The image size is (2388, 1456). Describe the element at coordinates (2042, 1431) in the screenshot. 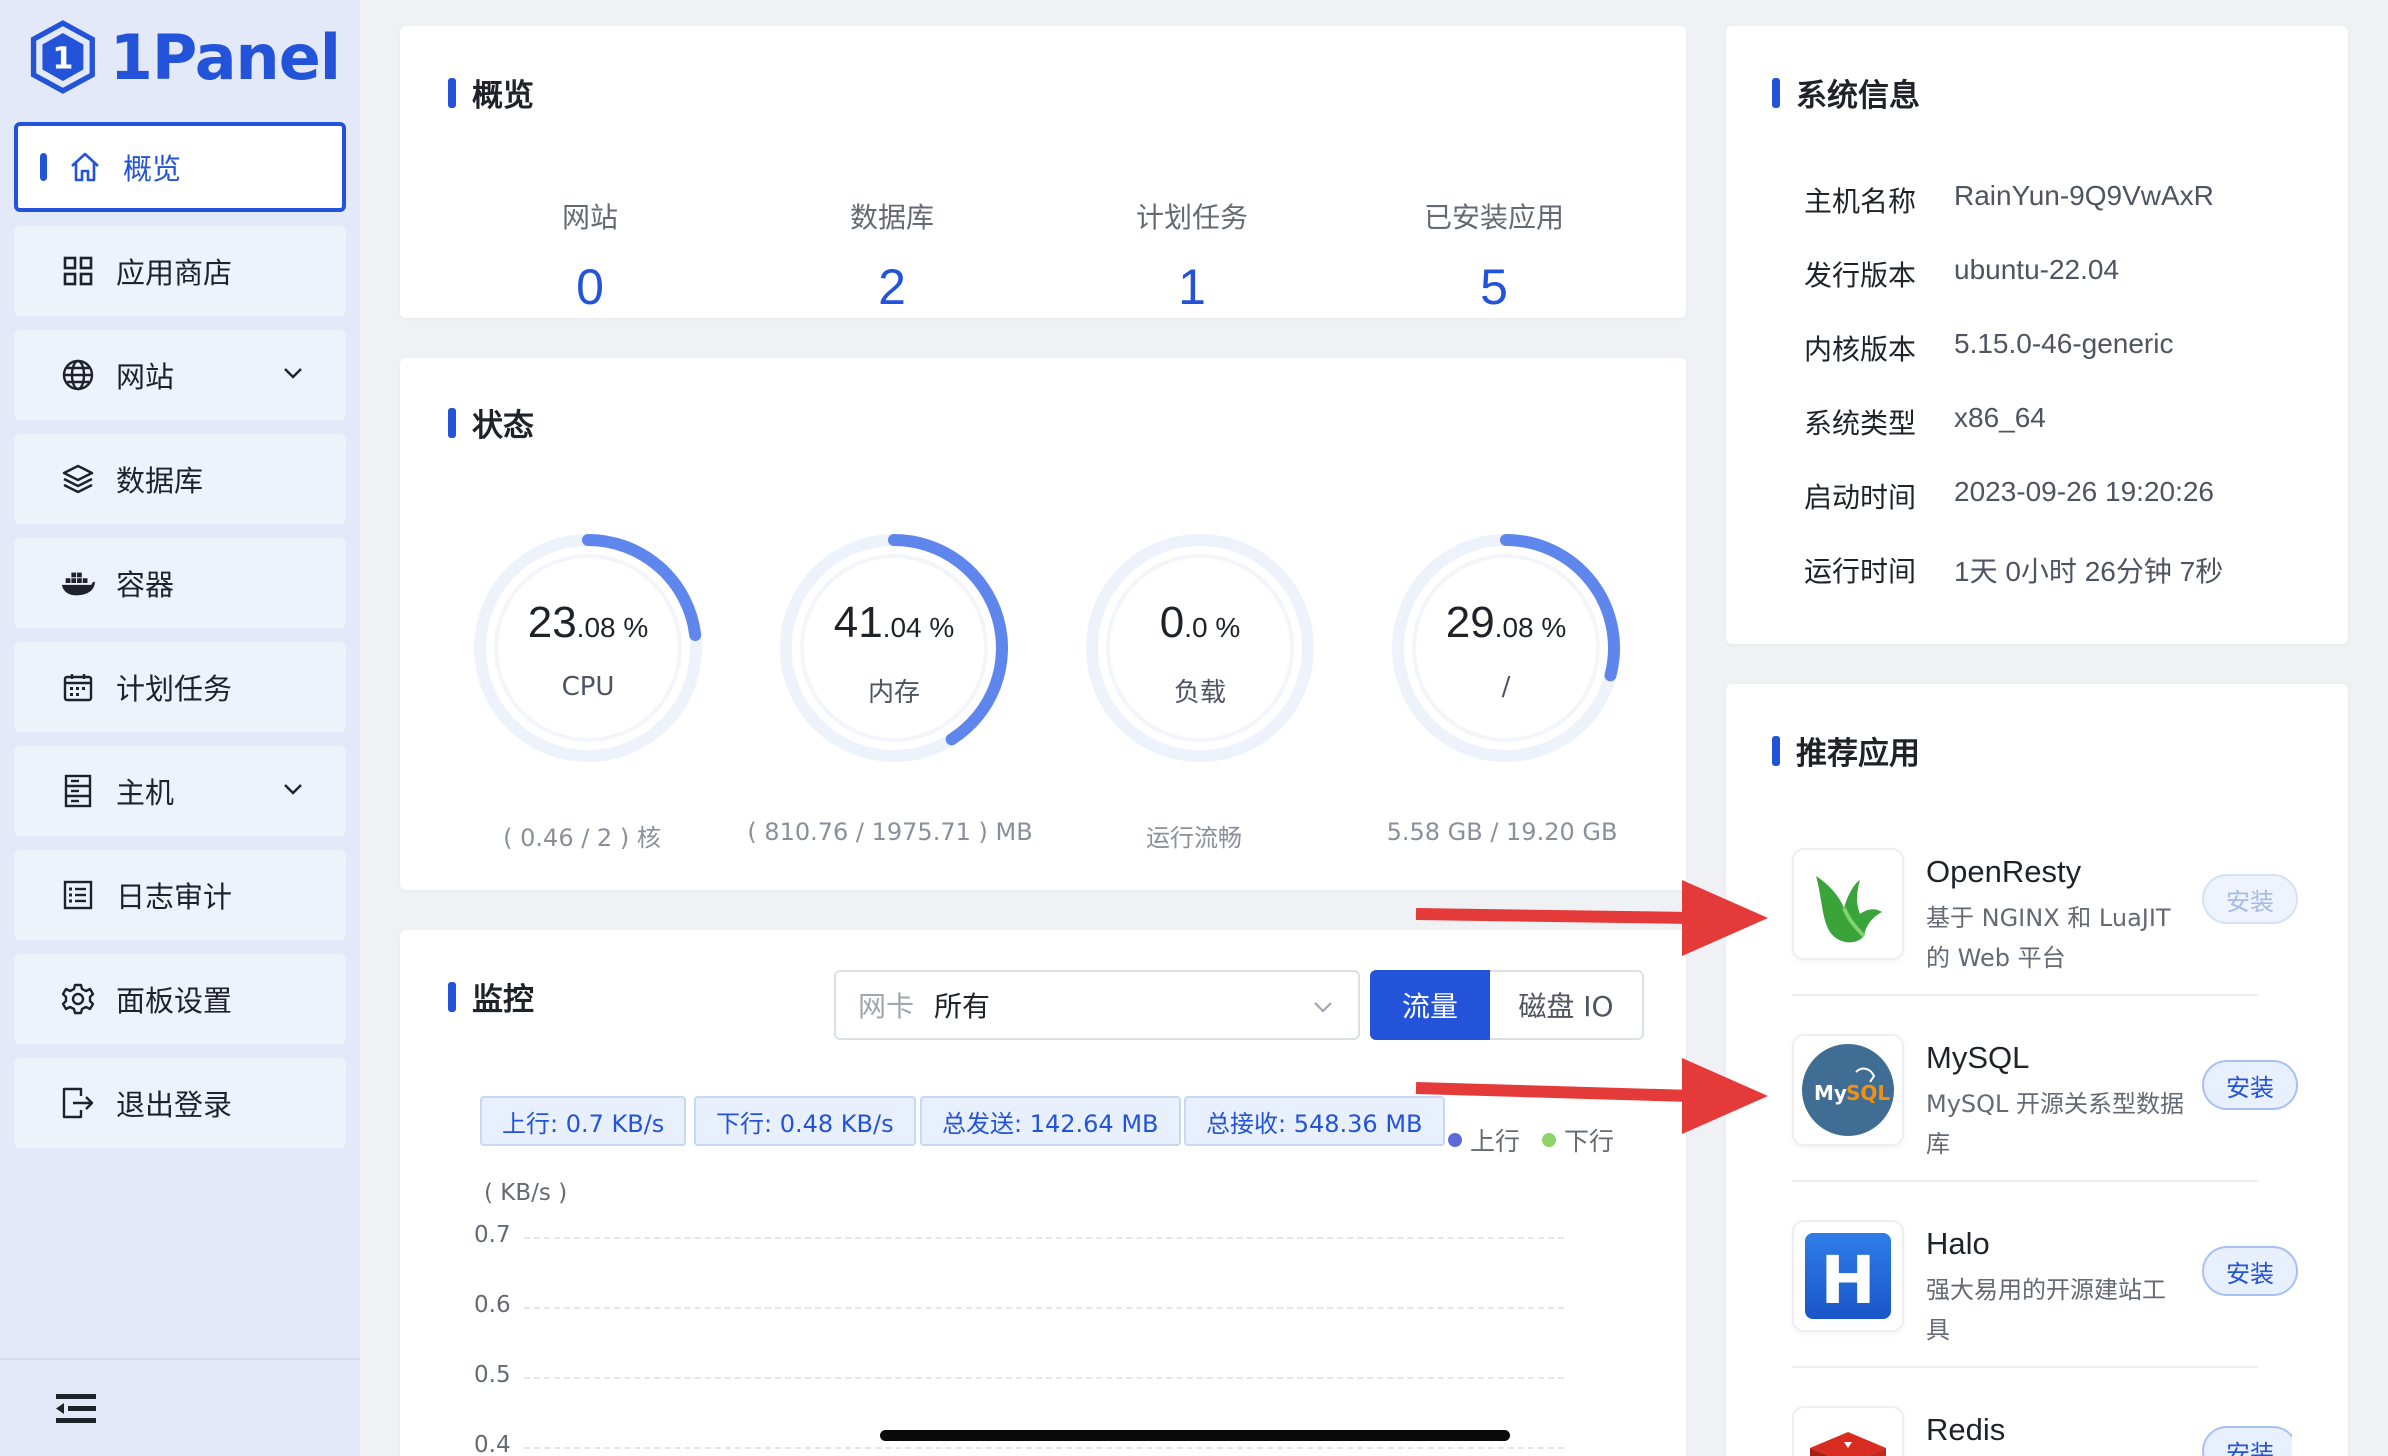

I see `app-redis: Redis 安装` at that location.